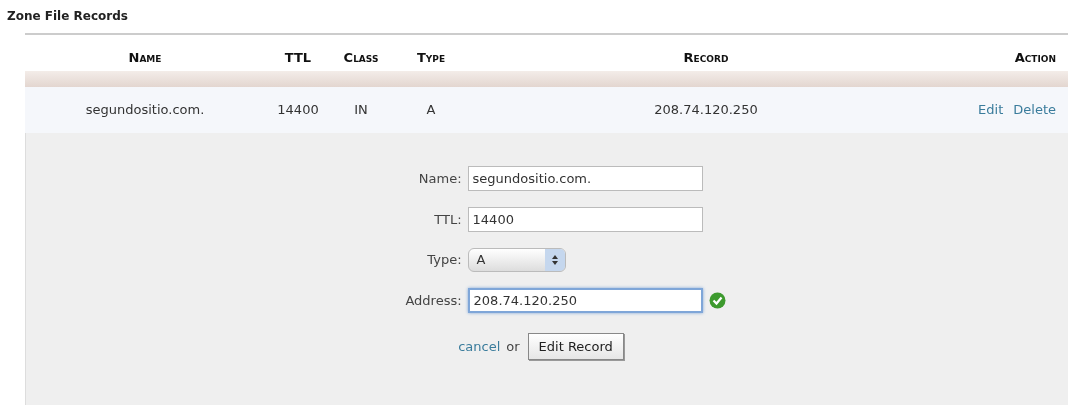 The height and width of the screenshot is (407, 1068). I want to click on cancel-link: cancel, so click(479, 346).